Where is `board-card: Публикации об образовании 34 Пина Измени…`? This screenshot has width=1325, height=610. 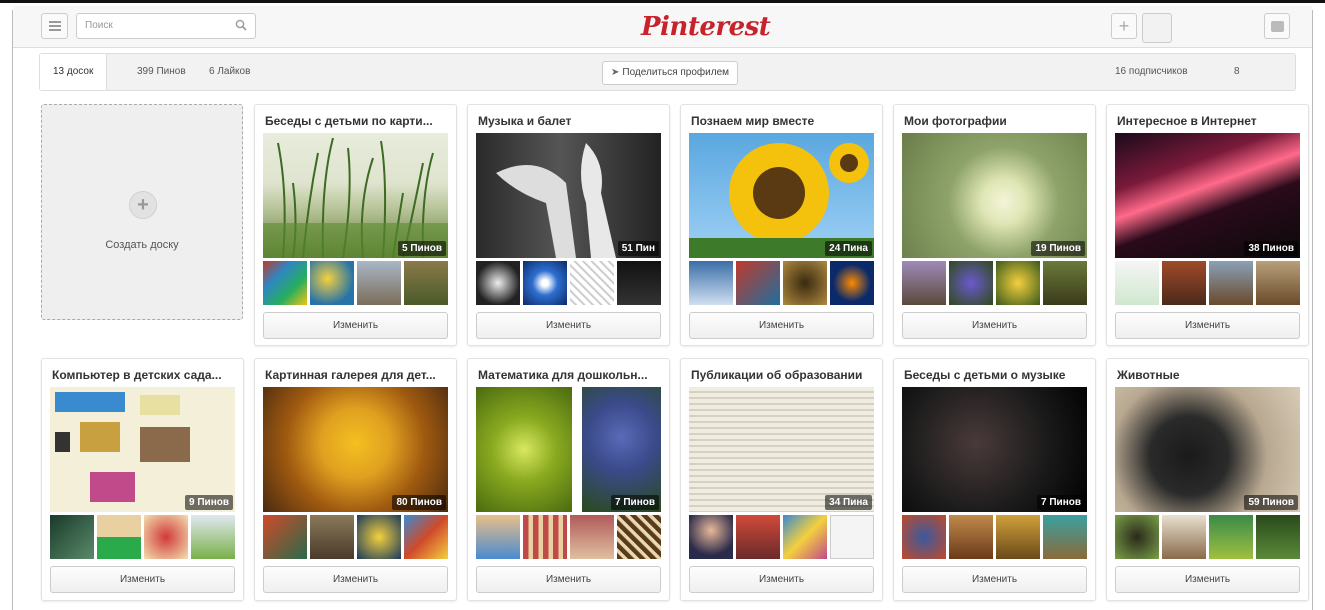 board-card: Публикации об образовании 34 Пина Измени… is located at coordinates (781, 479).